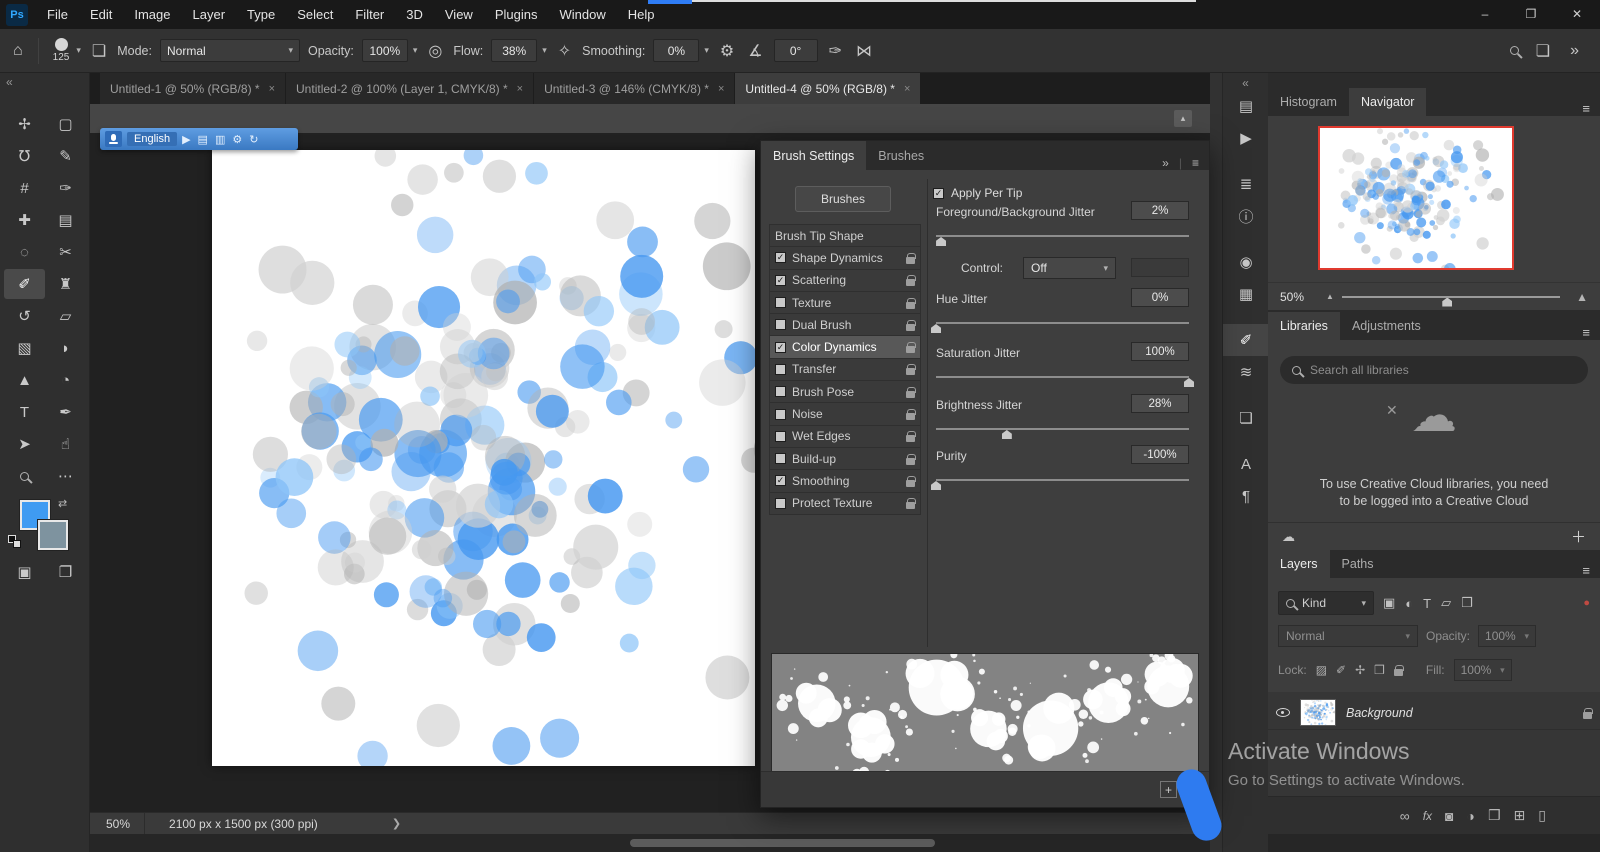  Describe the element at coordinates (1330, 296) in the screenshot. I see `zoom-out-icon: ▲` at that location.